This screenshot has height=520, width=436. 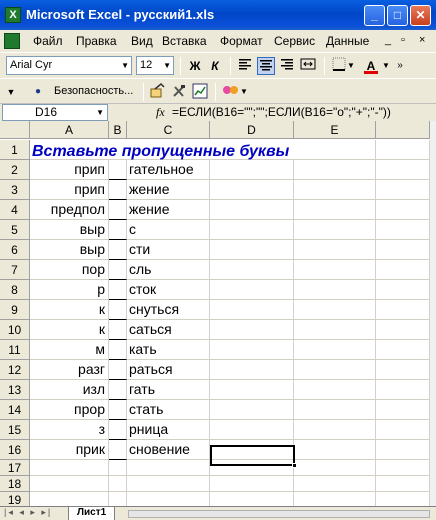 I want to click on cell-a15: з, so click(x=69, y=430).